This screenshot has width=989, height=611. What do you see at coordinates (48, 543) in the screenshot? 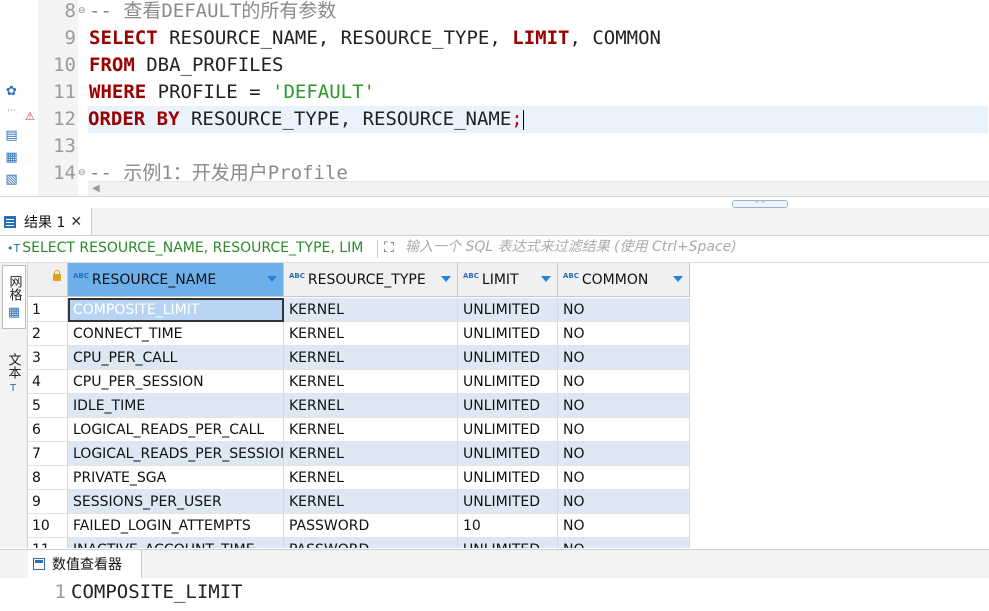
I see `row-number: 11` at bounding box center [48, 543].